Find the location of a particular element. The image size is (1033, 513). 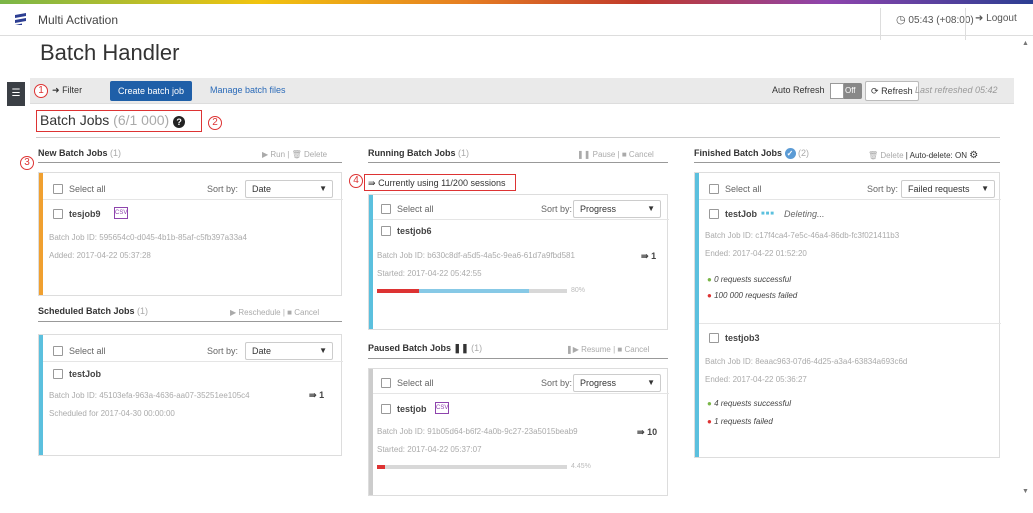

scheduled-jobs-title: Scheduled Batch Jobs is located at coordinates (86, 311).